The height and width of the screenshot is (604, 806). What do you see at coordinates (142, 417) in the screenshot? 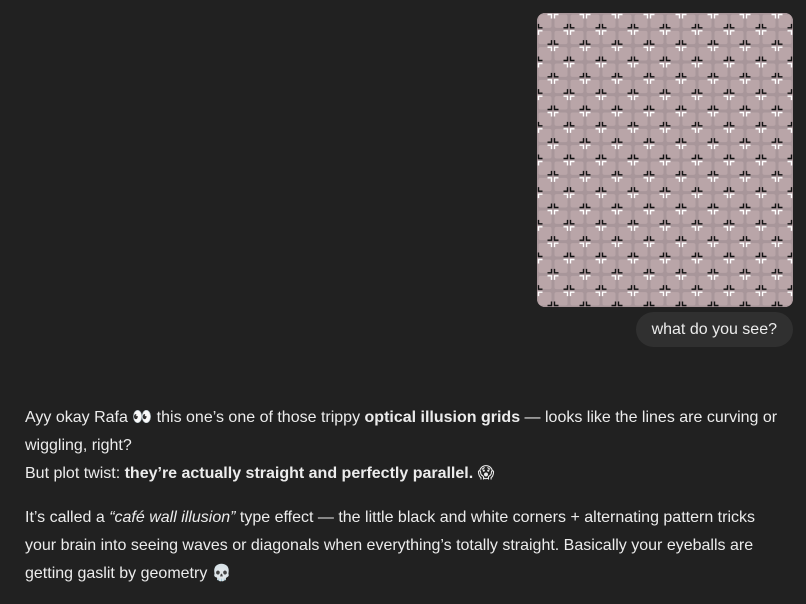
I see `eyes-emoji-icon: 👀` at bounding box center [142, 417].